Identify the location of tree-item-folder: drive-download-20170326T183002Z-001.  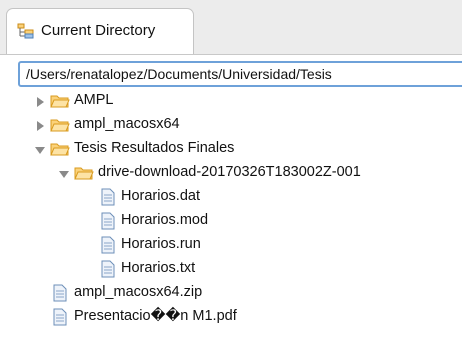
(231, 174).